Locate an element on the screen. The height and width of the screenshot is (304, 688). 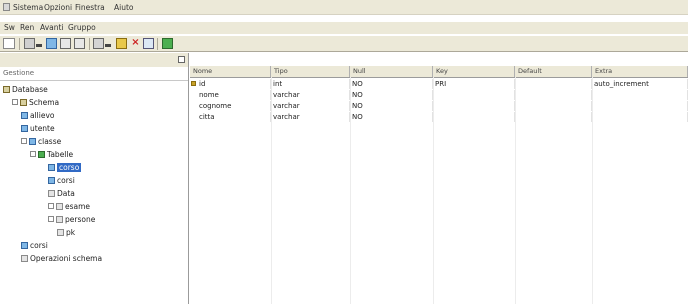
menu-avanti: Avanti is located at coordinates (52, 27).